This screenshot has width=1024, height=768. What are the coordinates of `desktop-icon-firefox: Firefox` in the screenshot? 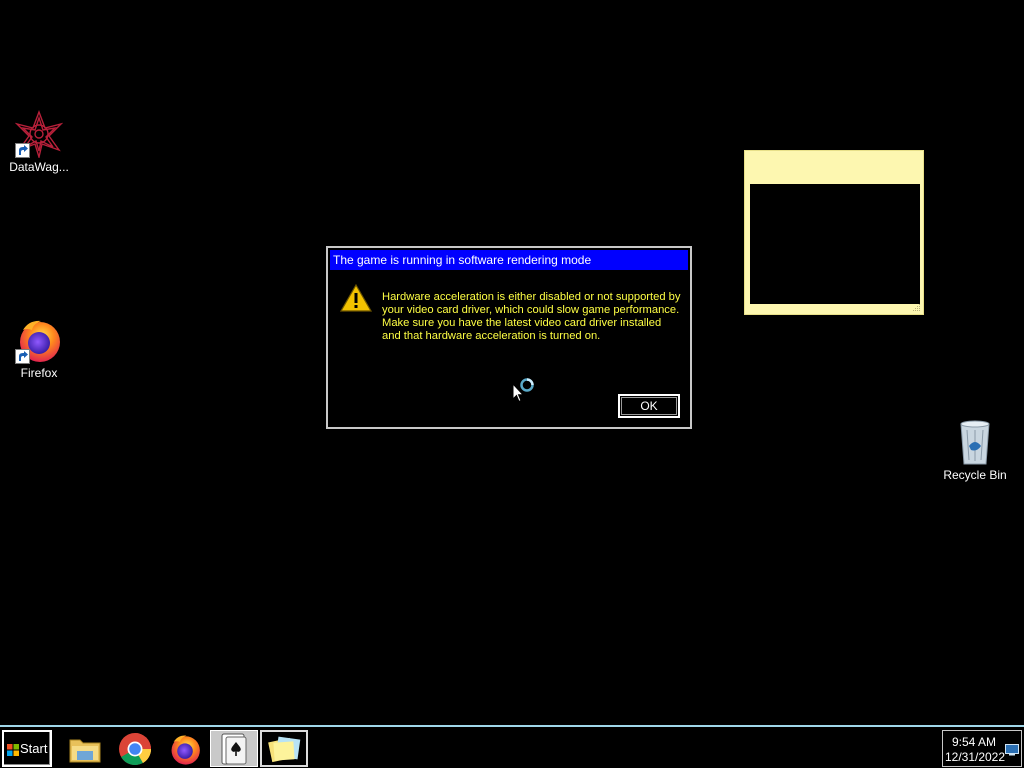 It's located at (39, 348).